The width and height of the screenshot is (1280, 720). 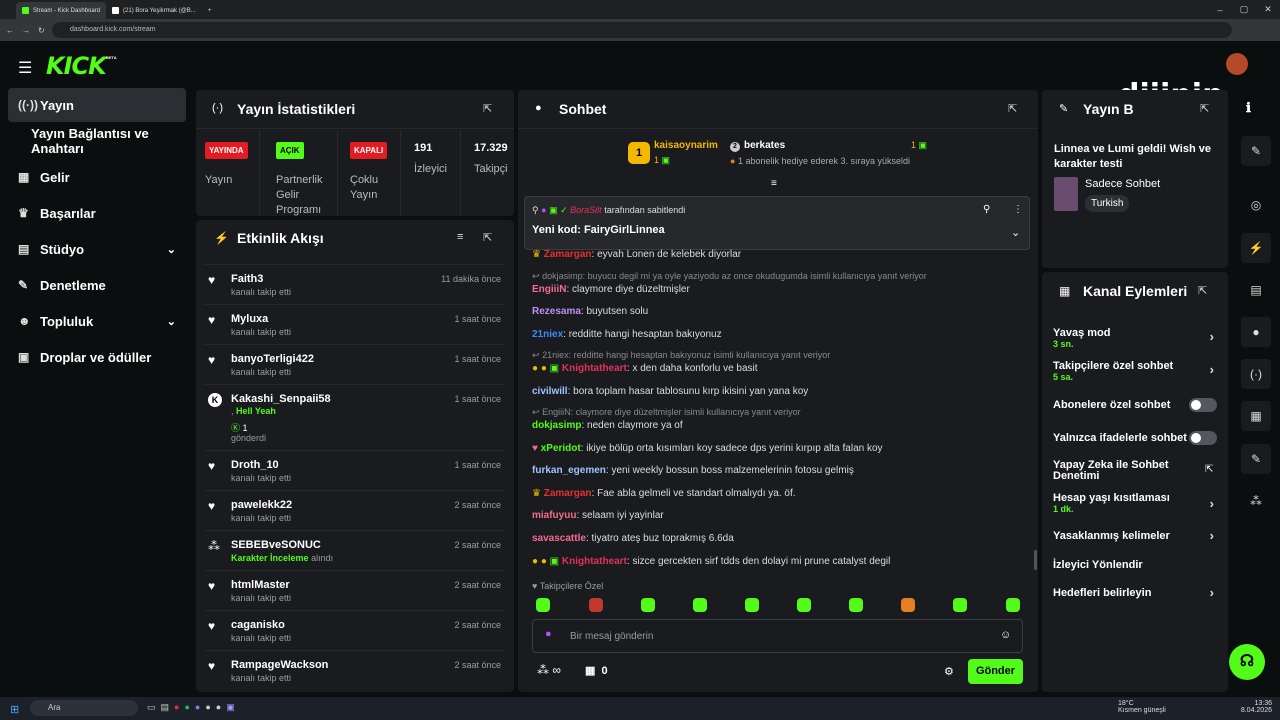 I want to click on sidebar-item-yayin: ((·)) Yayın, so click(x=97, y=105).